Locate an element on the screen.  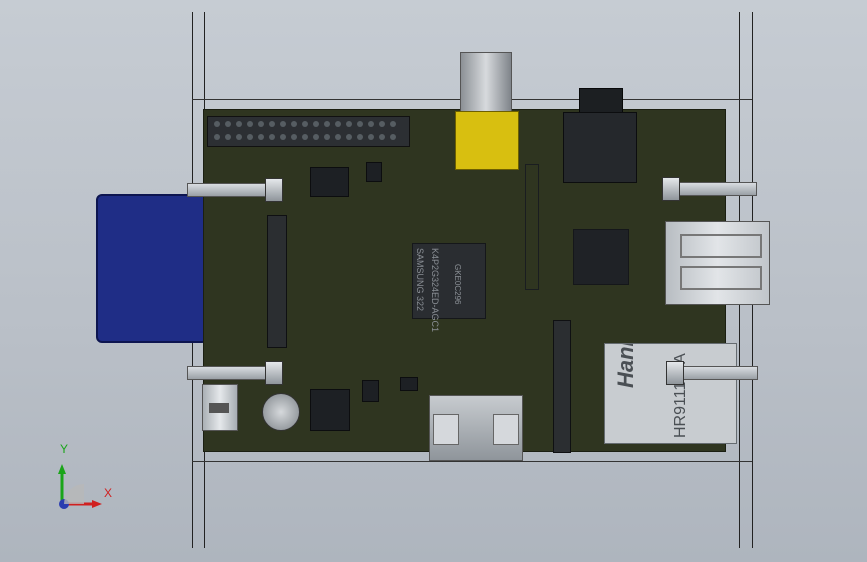
nut-bottom-right is located at coordinates (675, 373).